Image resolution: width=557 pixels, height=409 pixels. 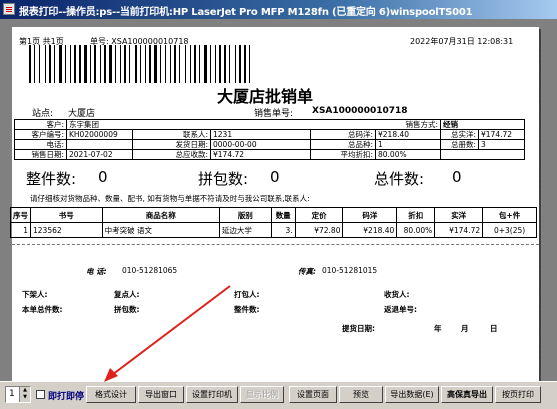 What do you see at coordinates (459, 230) in the screenshot?
I see `cell: ¥174.72` at bounding box center [459, 230].